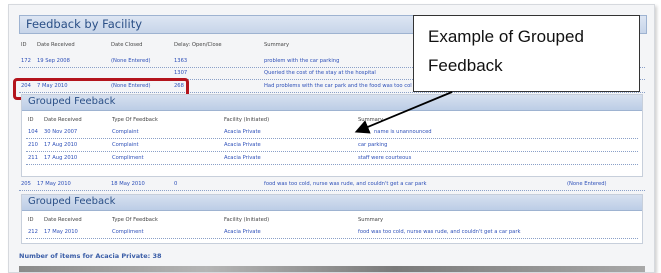  I want to click on row-summary: name is unannounced, so click(403, 132).